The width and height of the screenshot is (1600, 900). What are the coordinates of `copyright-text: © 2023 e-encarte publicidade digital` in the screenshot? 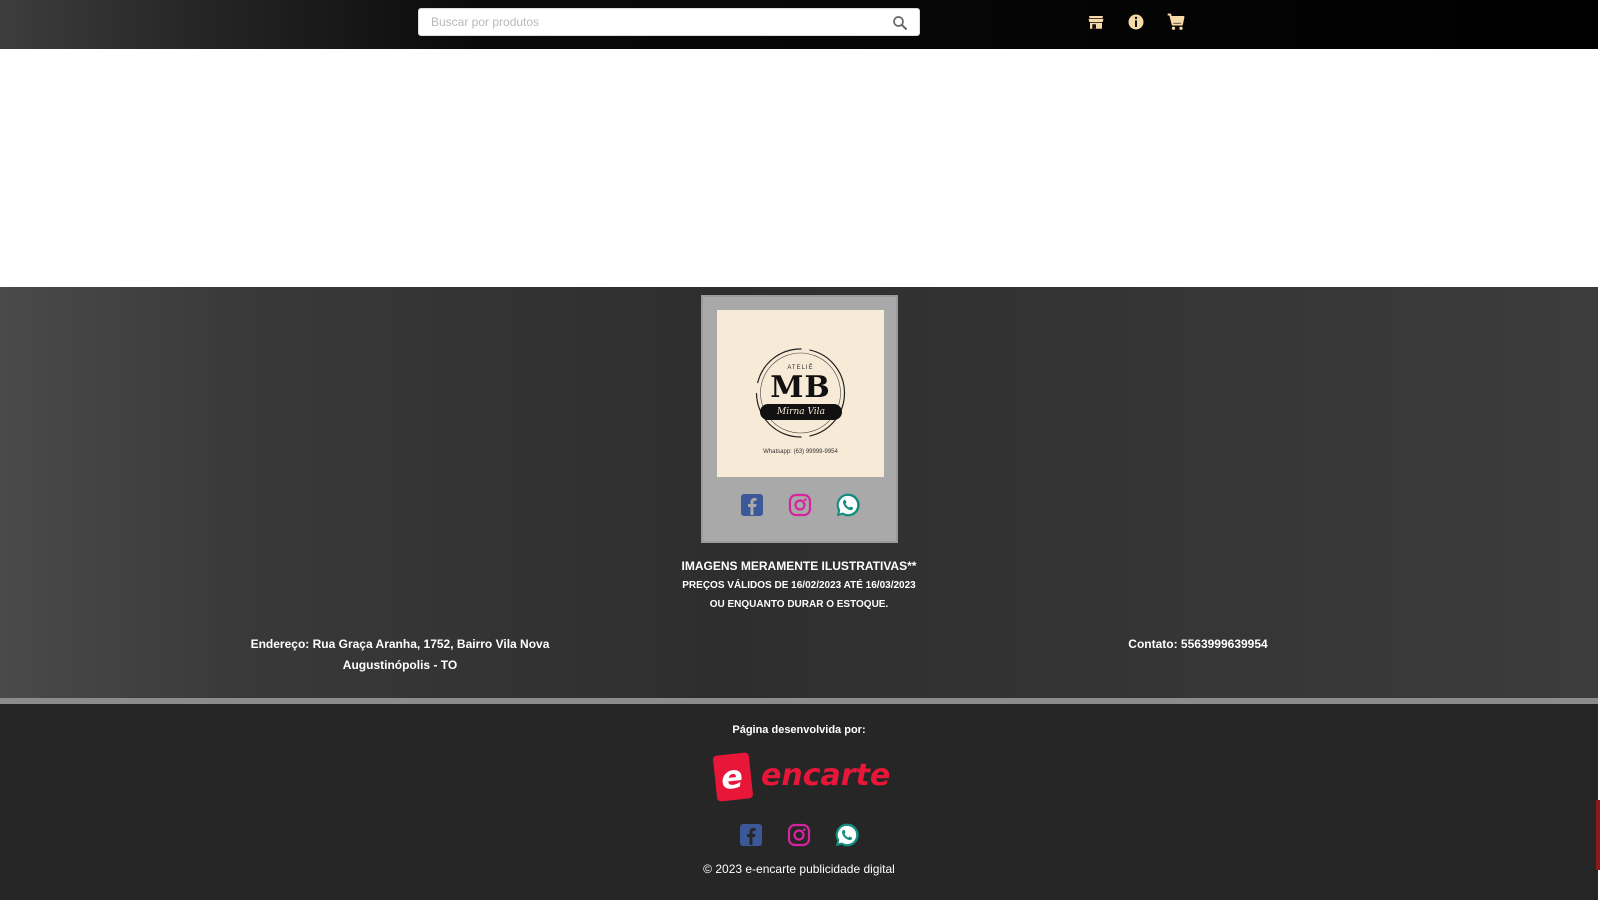 It's located at (799, 869).